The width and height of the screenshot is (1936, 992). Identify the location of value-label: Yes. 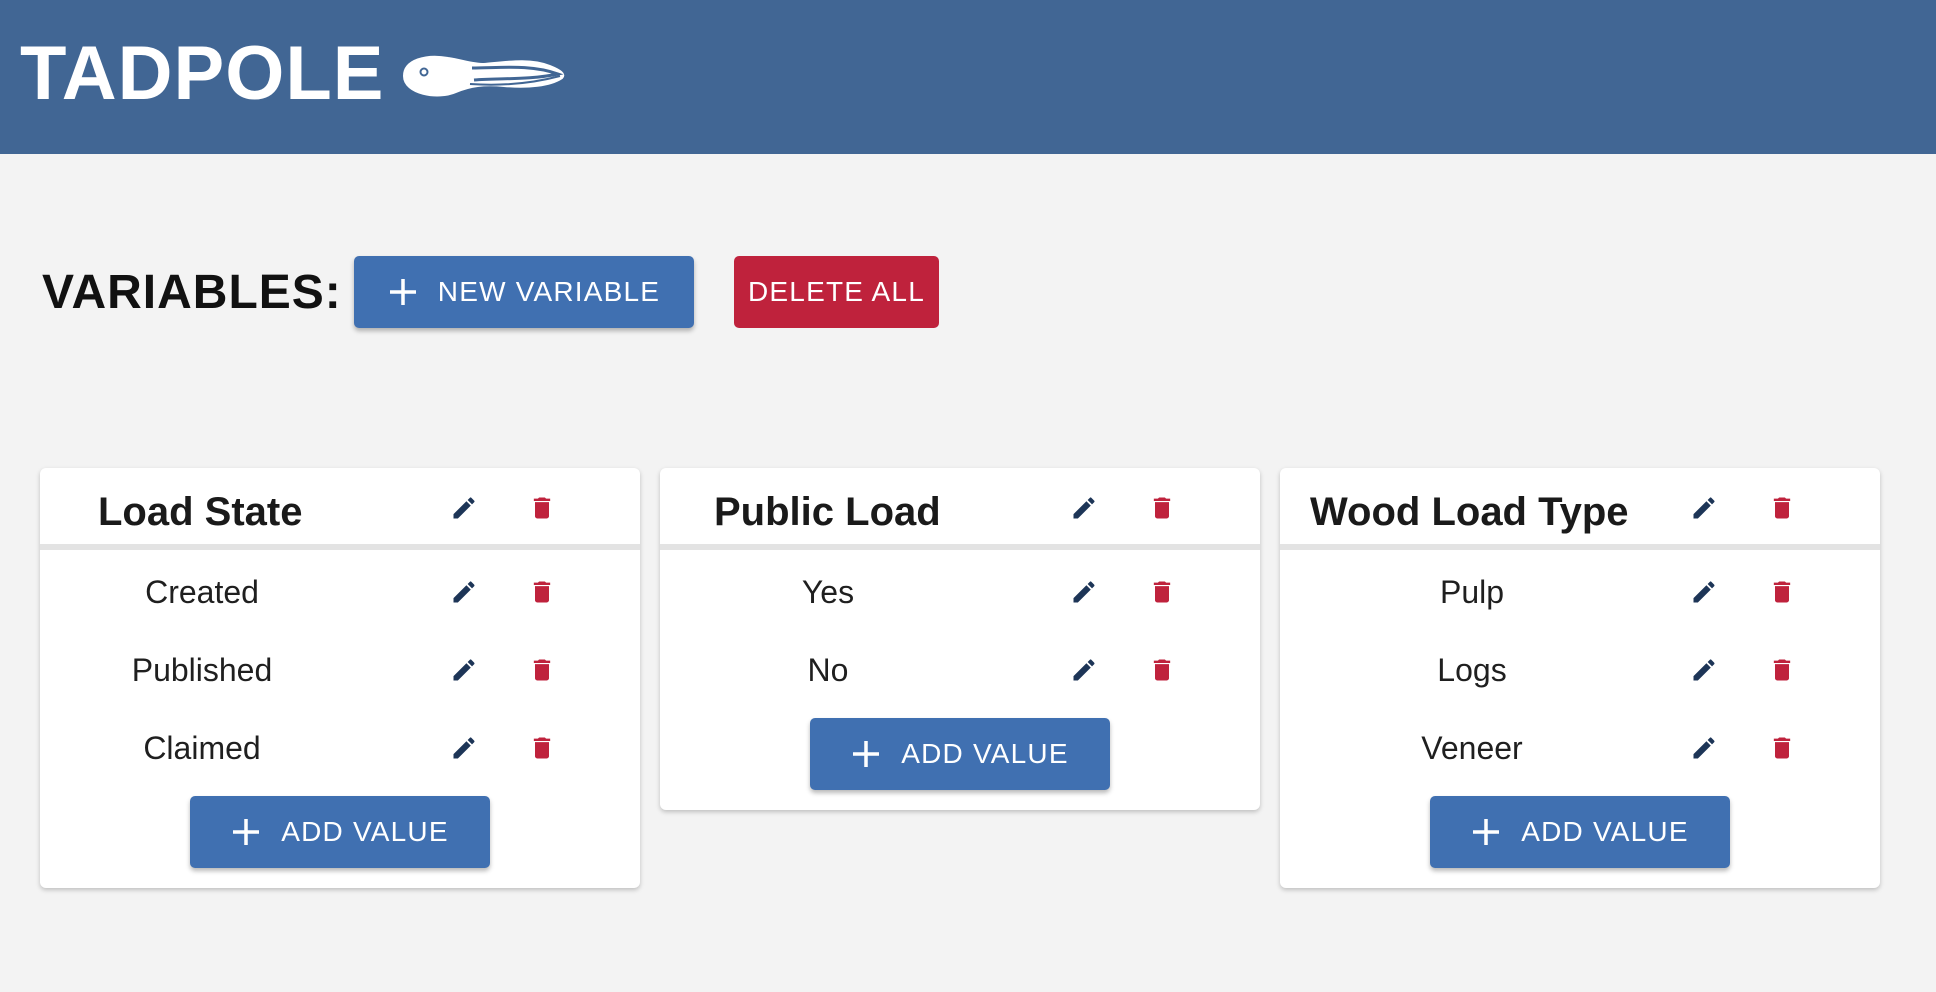
(828, 592).